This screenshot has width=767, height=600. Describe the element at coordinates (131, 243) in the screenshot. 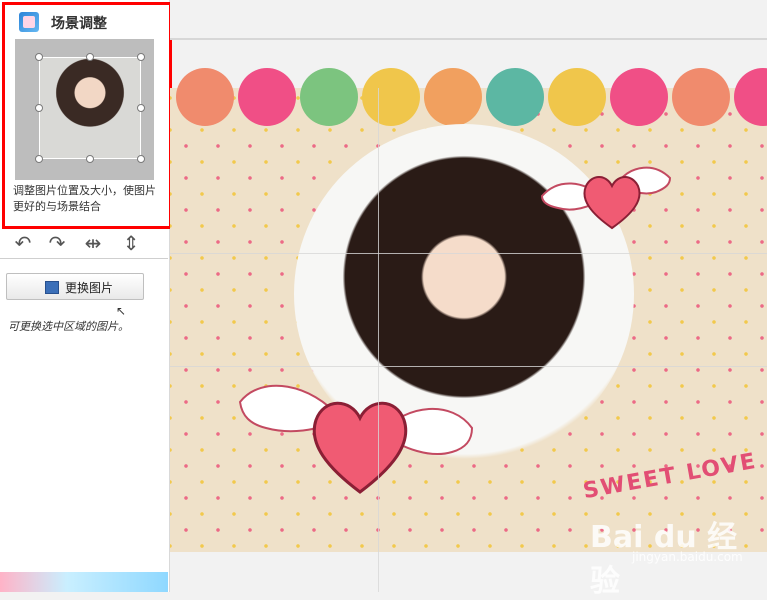

I see `flip-vertical-icon: ⇕` at that location.